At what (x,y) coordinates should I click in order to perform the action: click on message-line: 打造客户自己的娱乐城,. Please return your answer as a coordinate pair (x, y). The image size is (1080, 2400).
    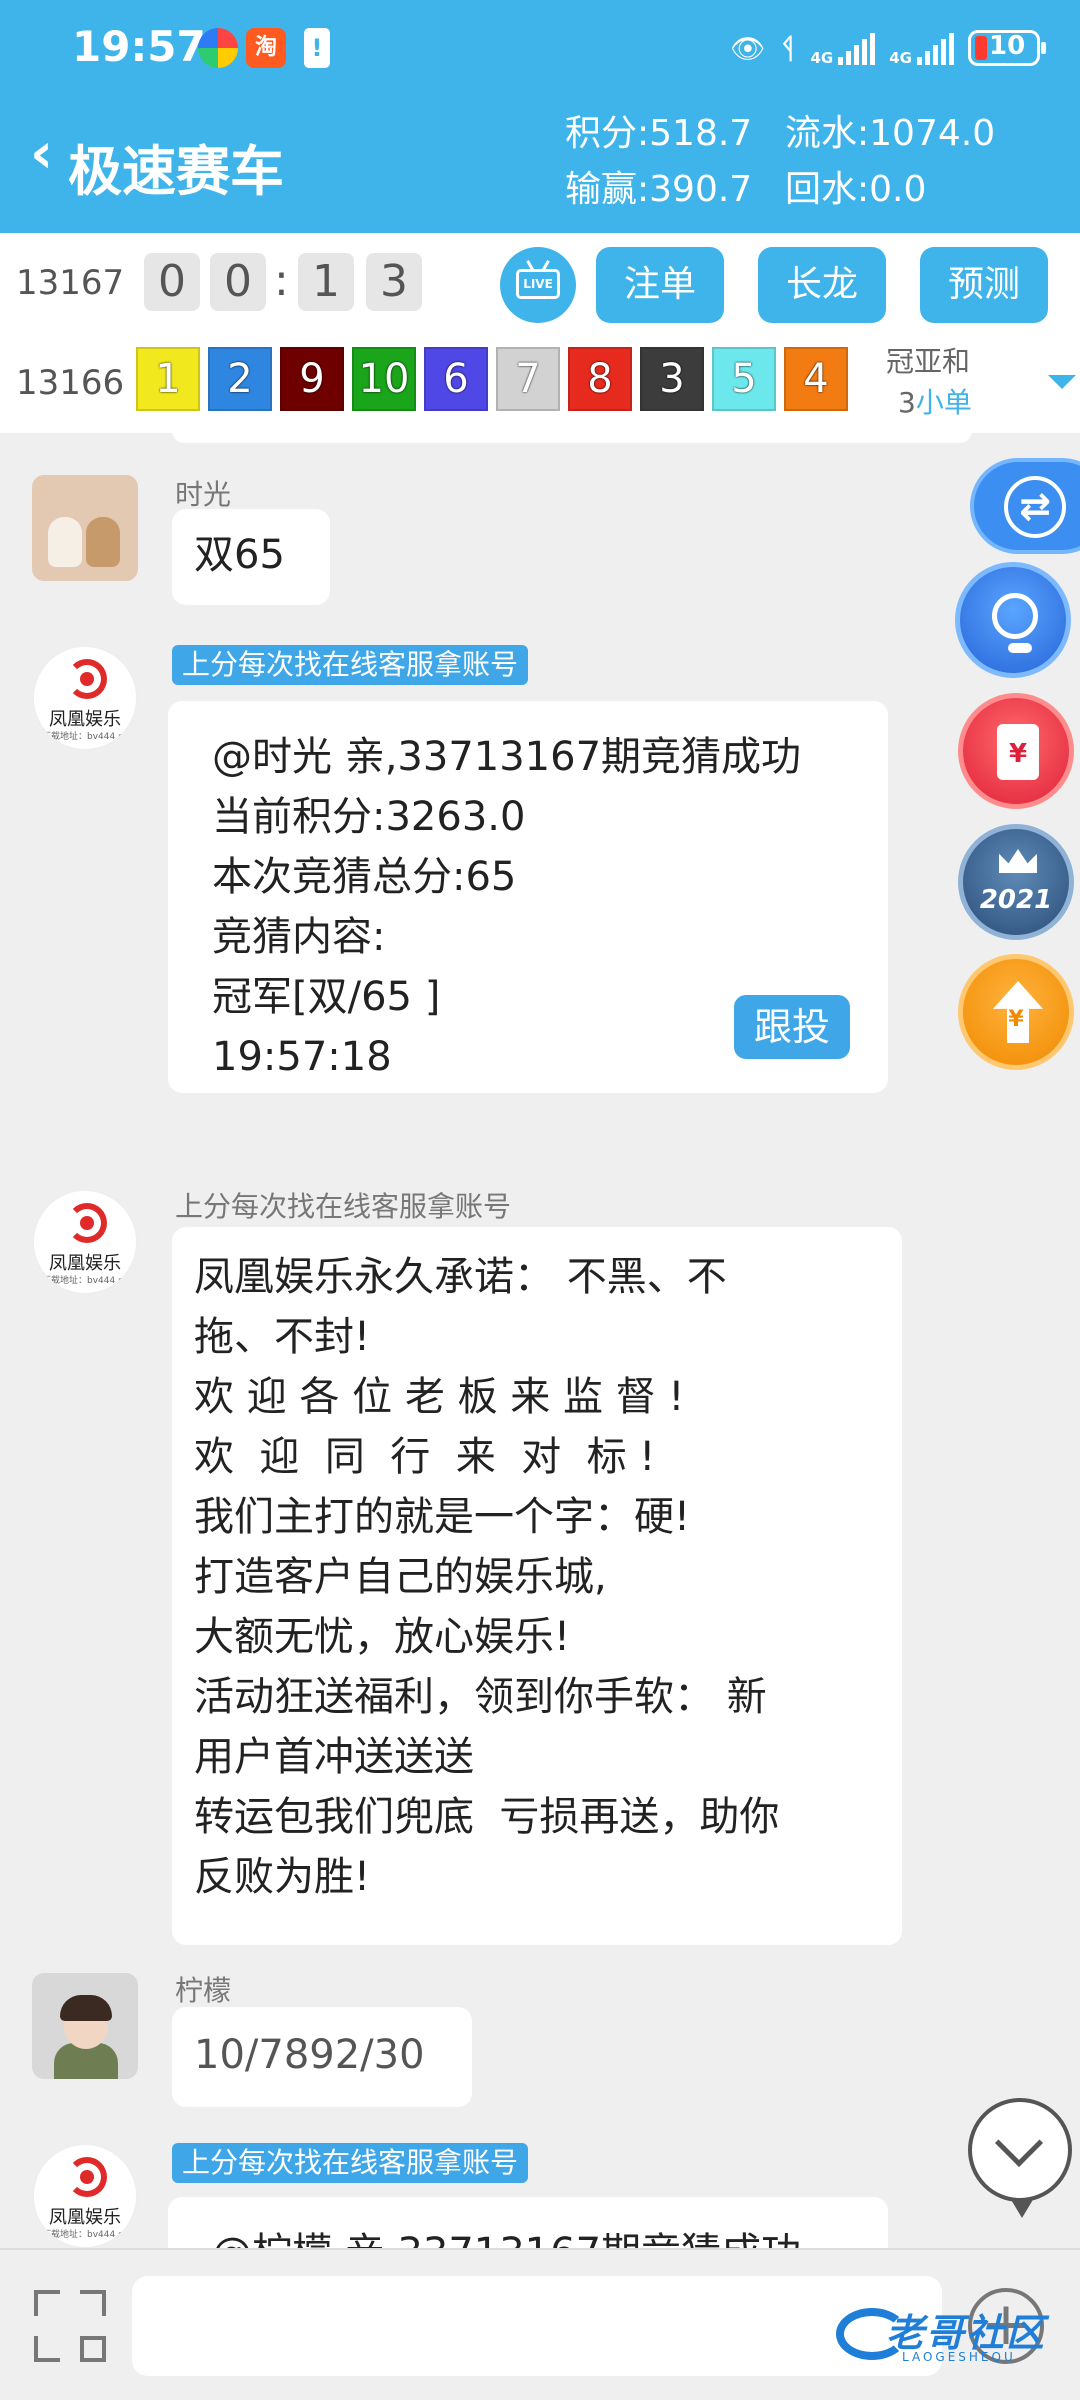
    Looking at the image, I should click on (400, 1577).